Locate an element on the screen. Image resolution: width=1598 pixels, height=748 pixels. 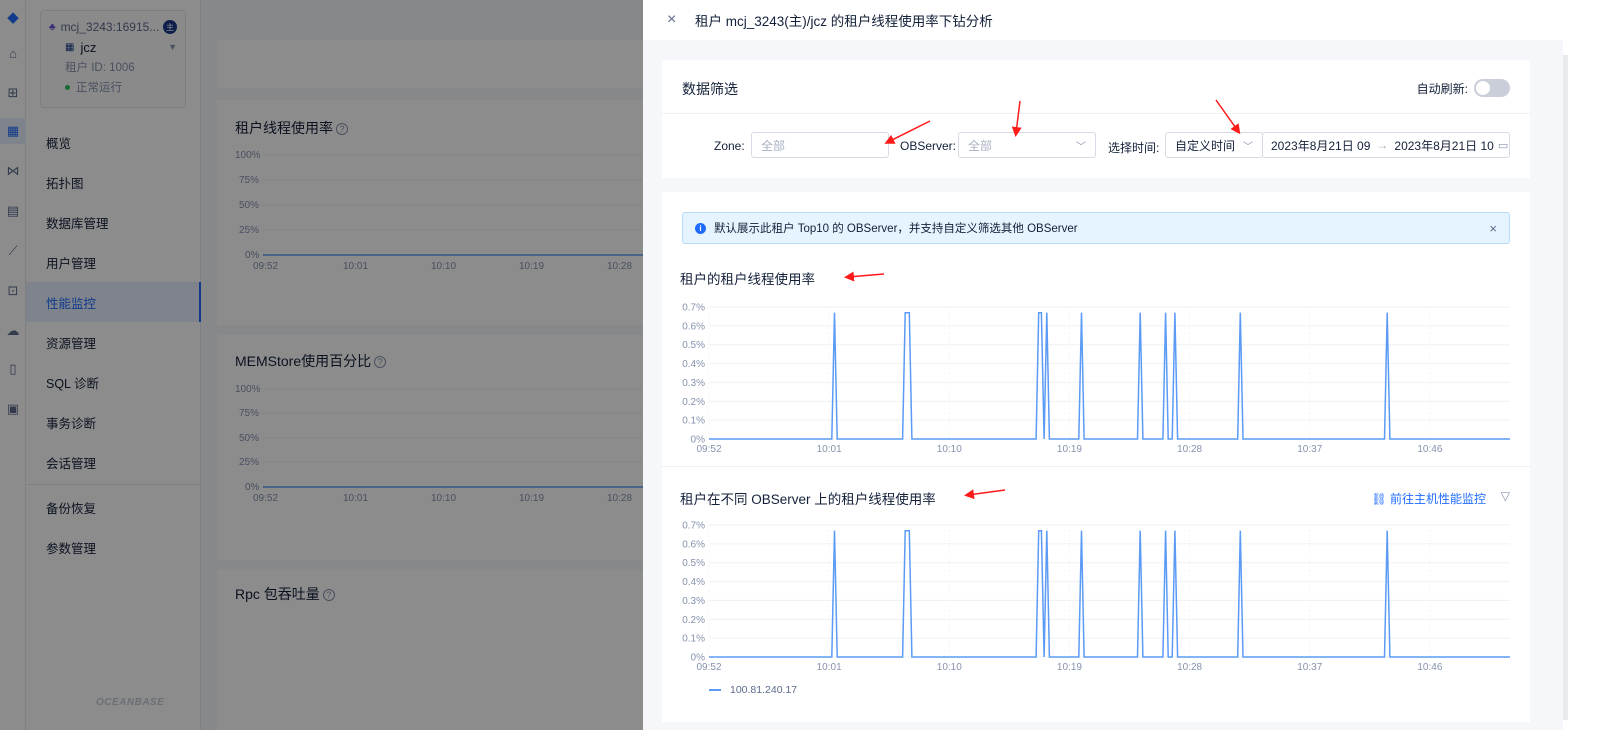
observer-select: 全部 ﹀ is located at coordinates (1027, 145).